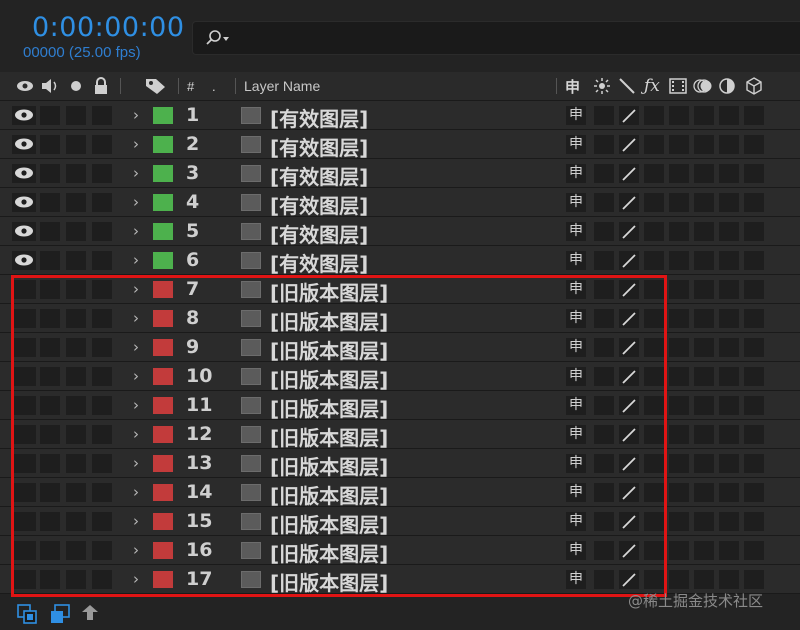 Image resolution: width=800 pixels, height=630 pixels. What do you see at coordinates (400, 522) in the screenshot?
I see `layer-row: › 15 [旧版本图层] 申` at bounding box center [400, 522].